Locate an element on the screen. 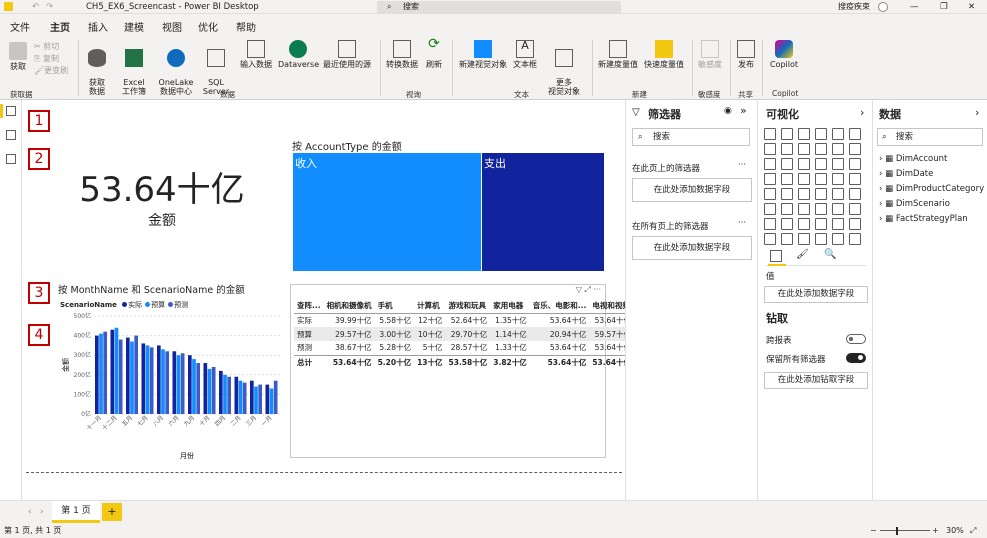 This screenshot has height=538, width=987. chevron-right-icon: › is located at coordinates (862, 112).